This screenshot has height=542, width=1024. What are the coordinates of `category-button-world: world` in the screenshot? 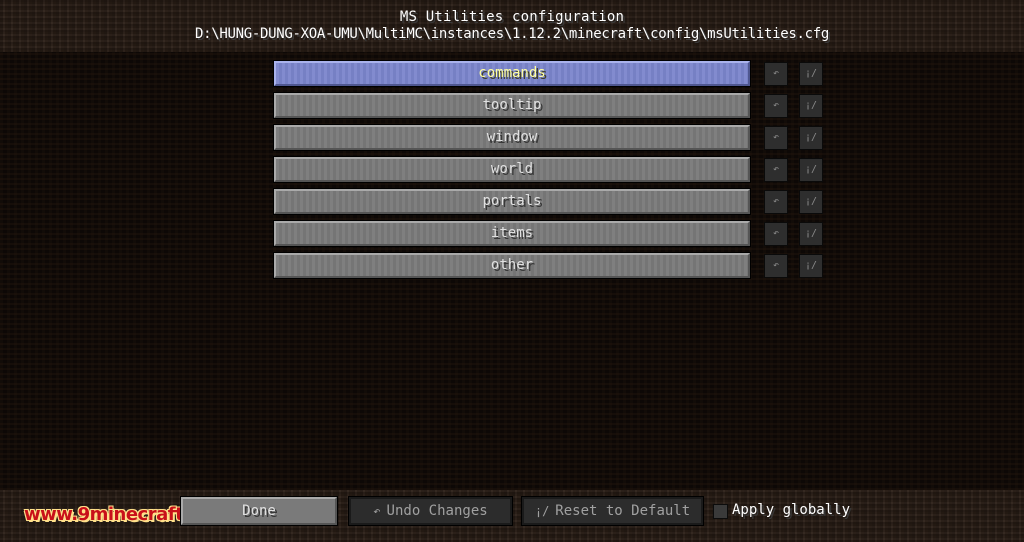 It's located at (512, 169).